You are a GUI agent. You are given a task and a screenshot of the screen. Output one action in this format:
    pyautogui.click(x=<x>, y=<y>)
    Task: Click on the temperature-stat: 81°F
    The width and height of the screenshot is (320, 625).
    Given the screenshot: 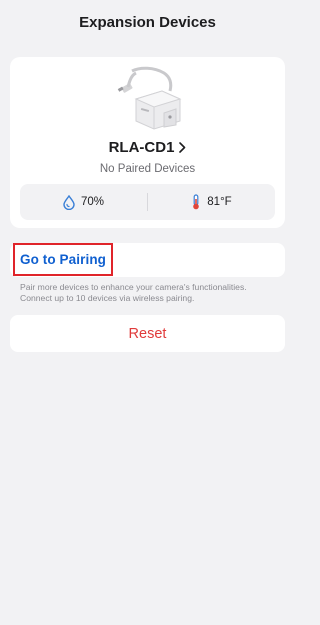 What is the action you would take?
    pyautogui.click(x=211, y=202)
    